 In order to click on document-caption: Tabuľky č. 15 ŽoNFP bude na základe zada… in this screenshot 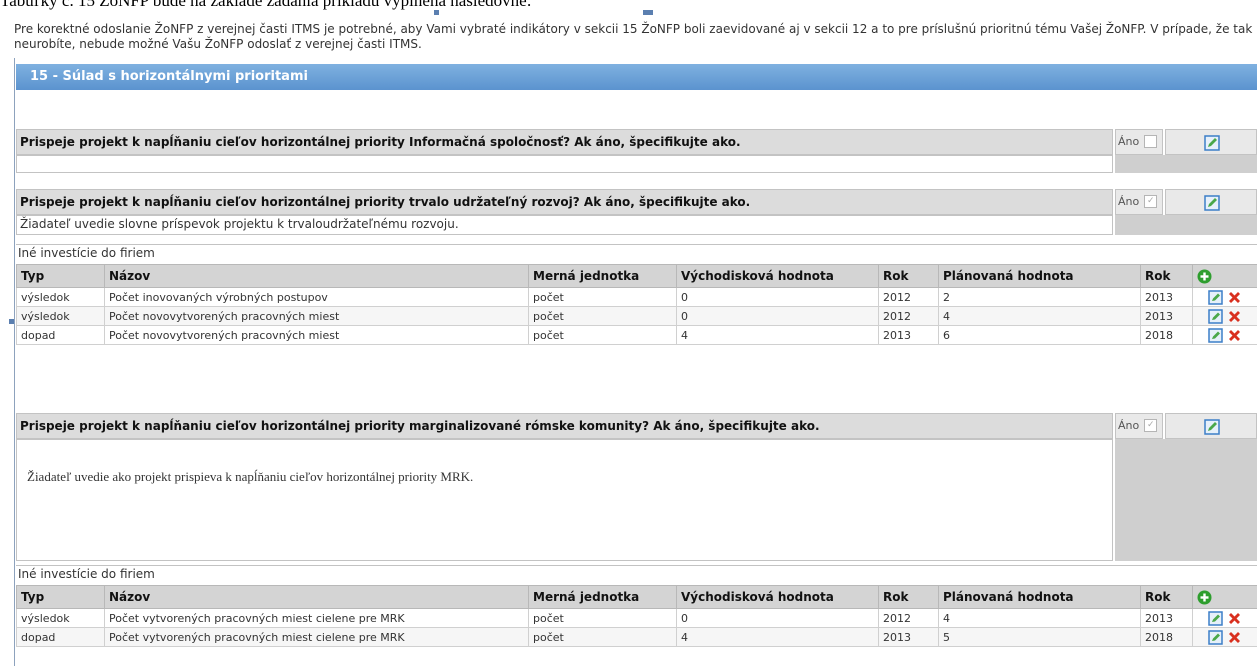, I will do `click(266, 5)`.